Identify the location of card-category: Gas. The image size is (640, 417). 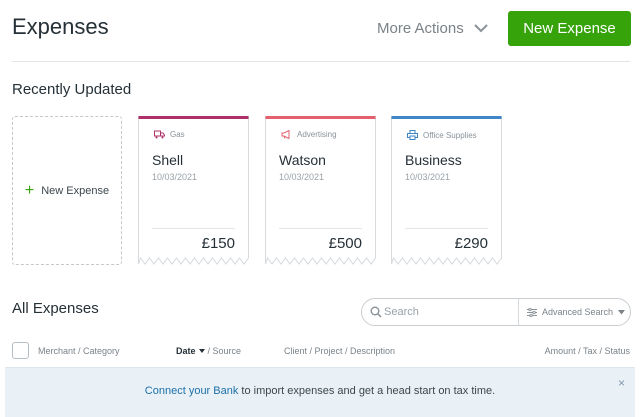
(169, 134).